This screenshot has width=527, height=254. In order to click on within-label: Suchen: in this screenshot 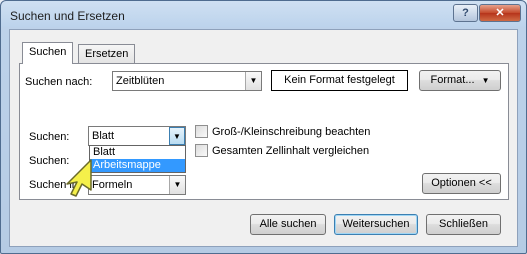, I will do `click(49, 137)`.